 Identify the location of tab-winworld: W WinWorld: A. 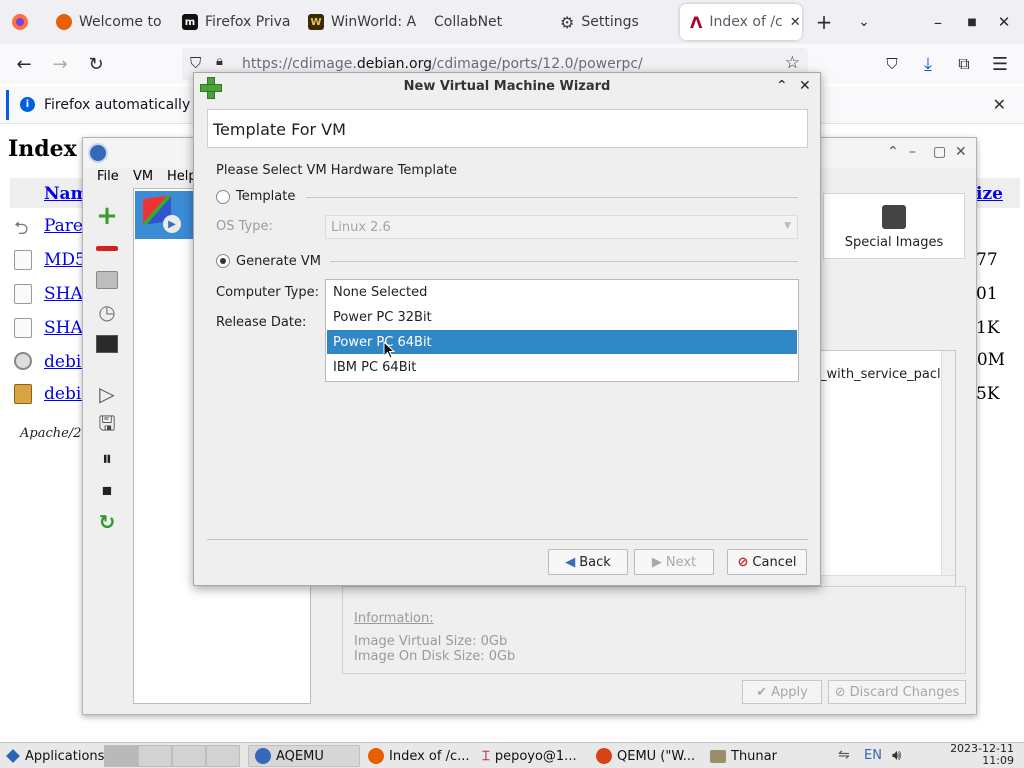
(360, 22).